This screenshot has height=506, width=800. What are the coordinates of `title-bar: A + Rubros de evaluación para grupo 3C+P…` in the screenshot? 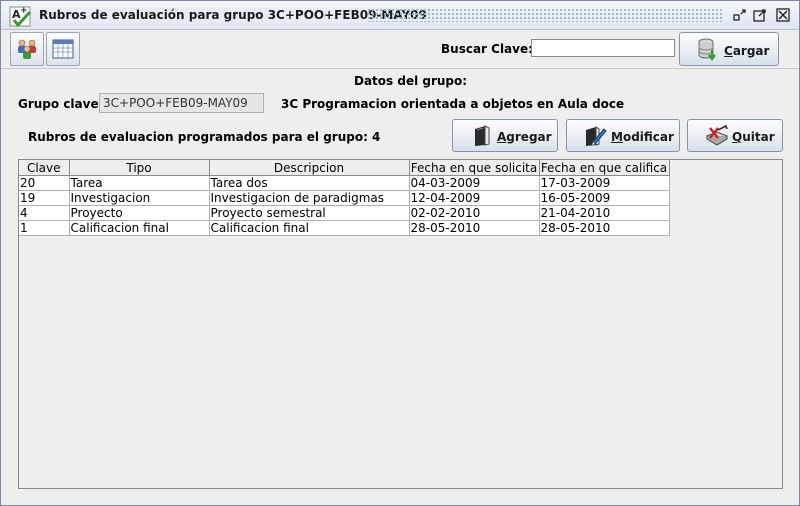 It's located at (400, 15).